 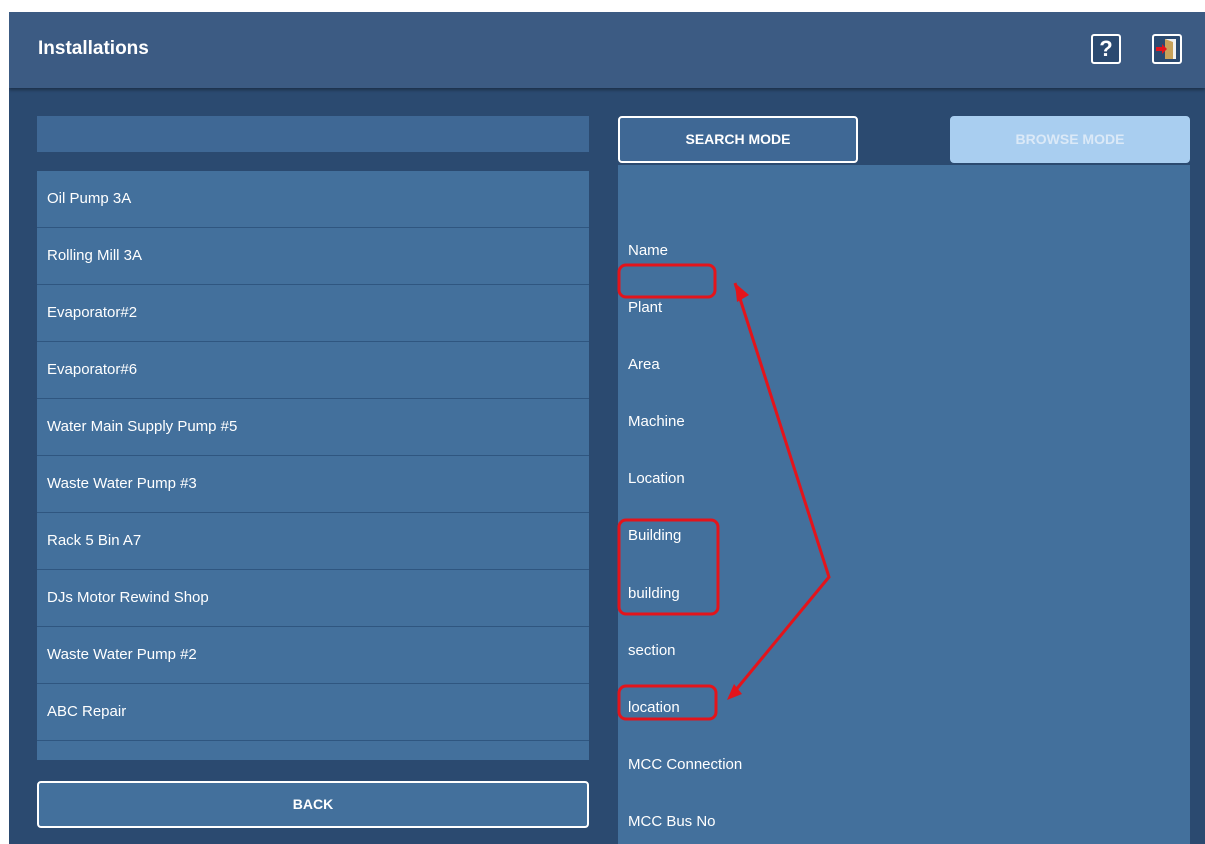 What do you see at coordinates (648, 250) in the screenshot?
I see `search-field-item: Name` at bounding box center [648, 250].